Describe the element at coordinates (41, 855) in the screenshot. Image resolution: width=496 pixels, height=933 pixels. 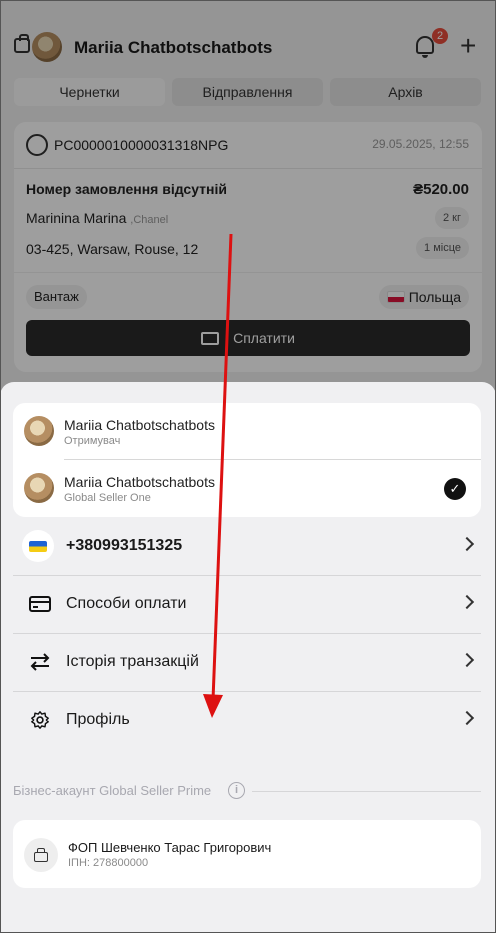
I see `briefcase-icon` at that location.